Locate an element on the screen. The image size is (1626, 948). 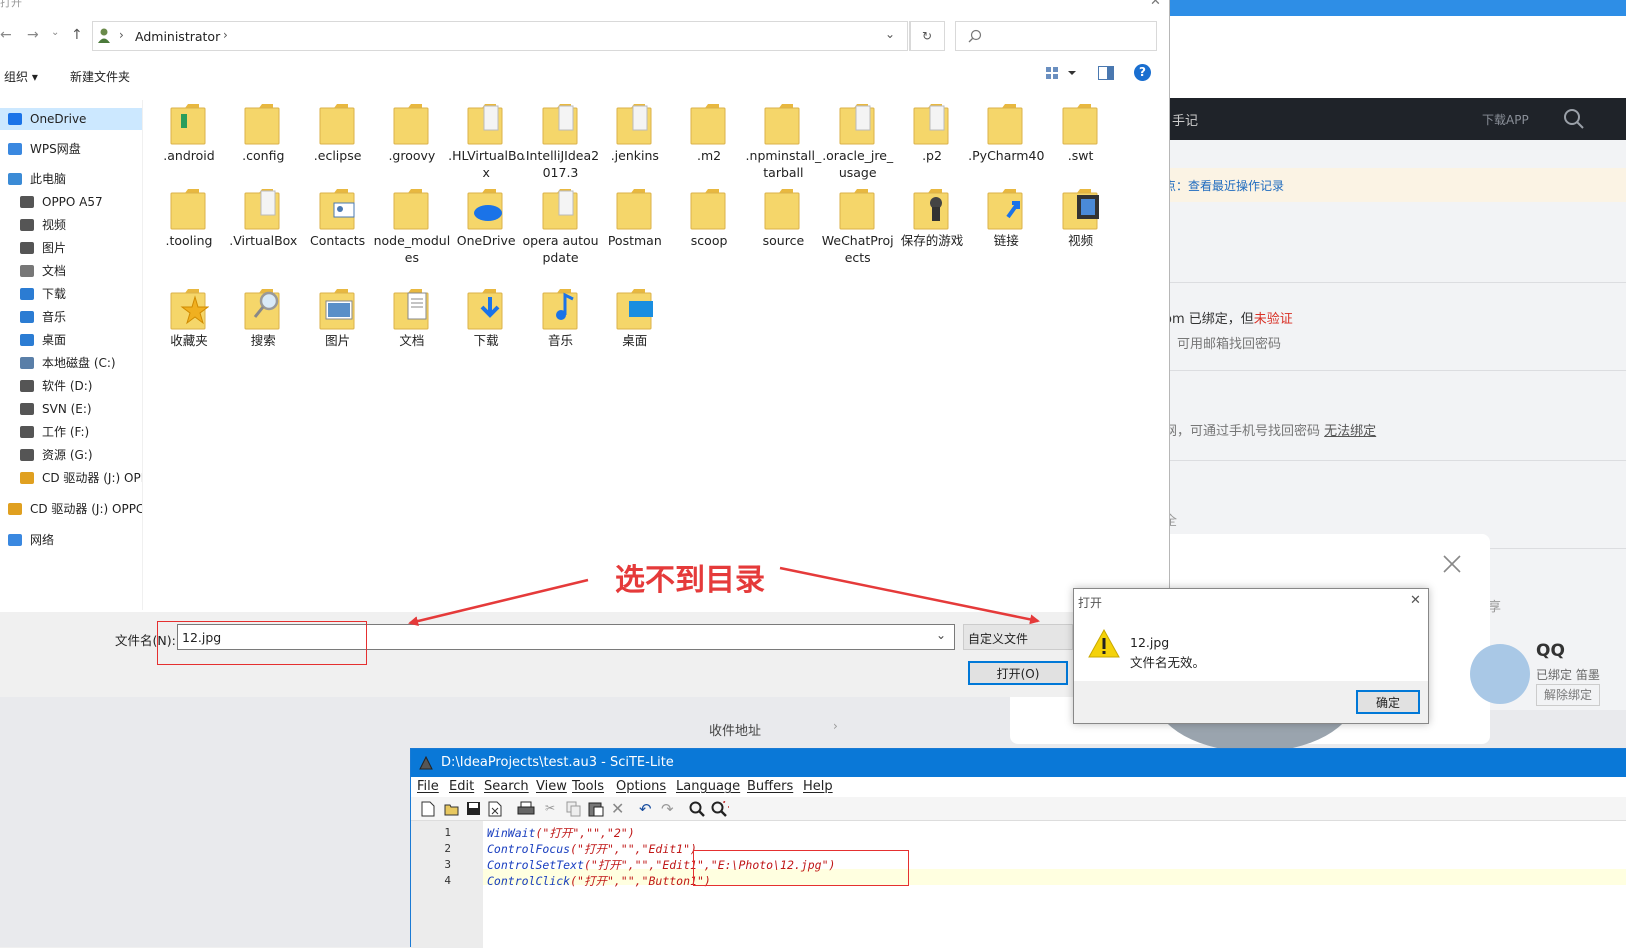
arrow-to-filetype is located at coordinates (909, 595).